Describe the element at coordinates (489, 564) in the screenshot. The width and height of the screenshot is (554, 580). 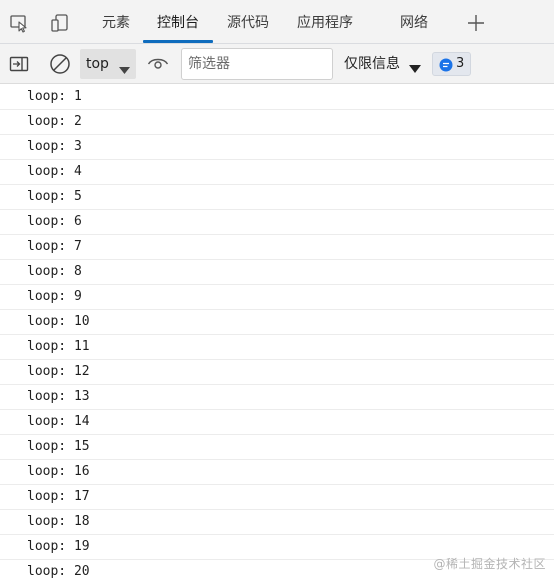
I see `watermark: @稀土掘金技术社区` at that location.